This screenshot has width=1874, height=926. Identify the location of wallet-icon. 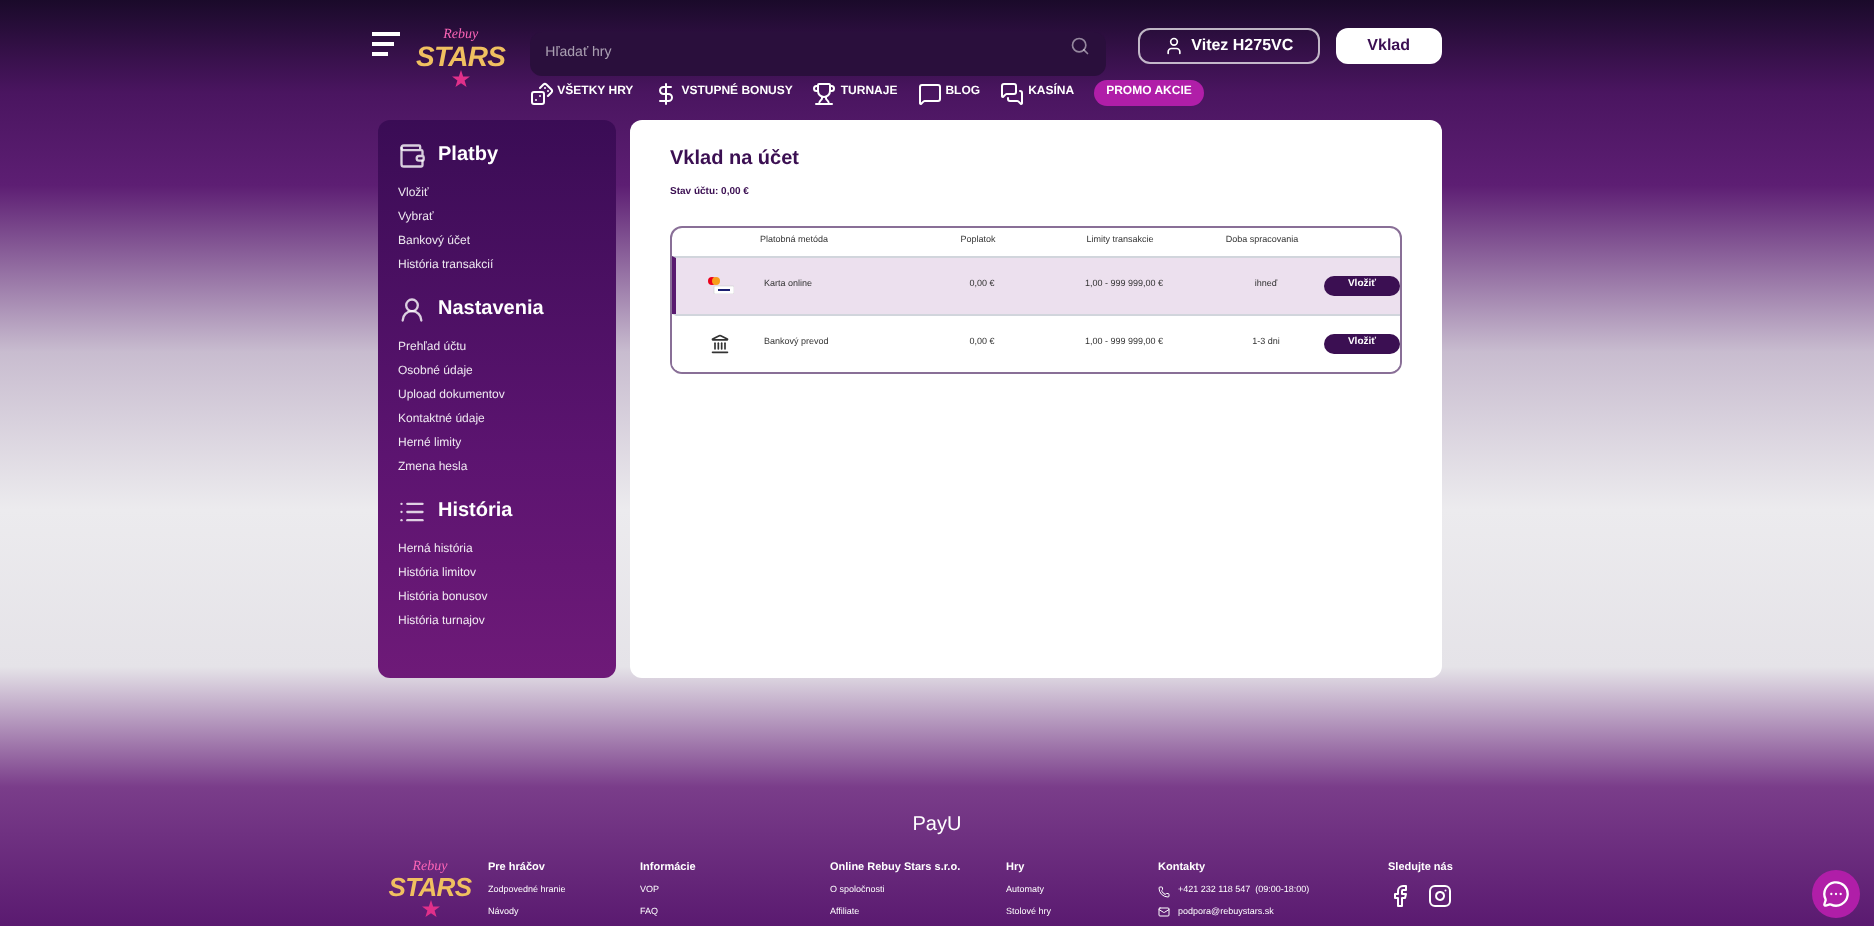
(412, 155).